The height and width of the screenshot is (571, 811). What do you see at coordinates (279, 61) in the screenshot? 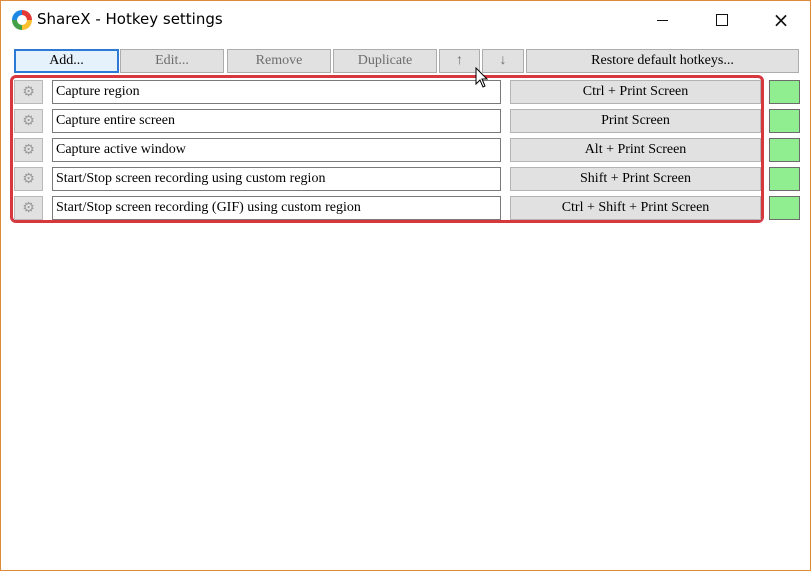
I see `remove-button: Remove` at bounding box center [279, 61].